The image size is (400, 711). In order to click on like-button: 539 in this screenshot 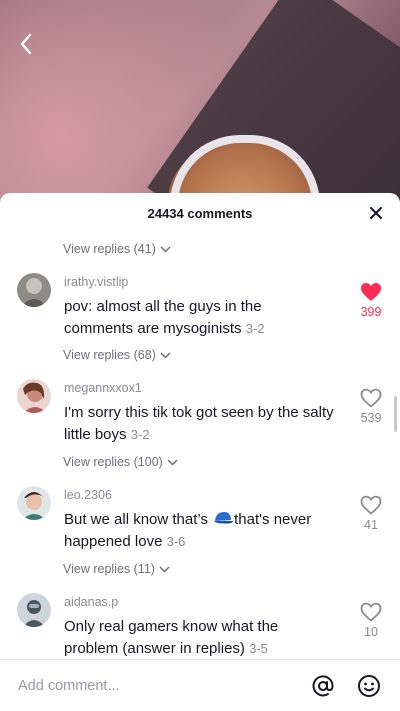, I will do `click(371, 406)`.